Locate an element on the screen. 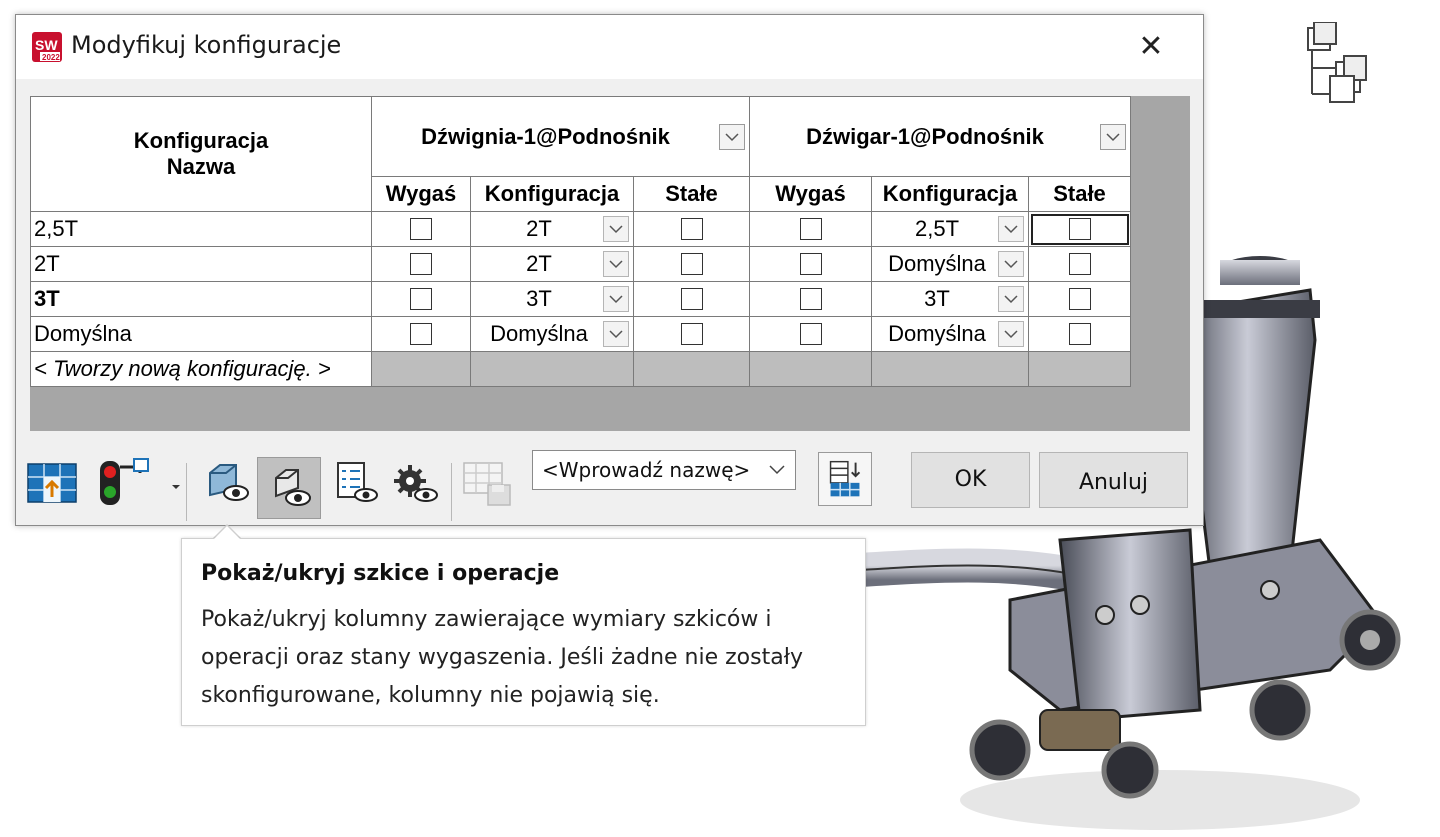 The image size is (1440, 837). show-hide-sketches-icon is located at coordinates (293, 487).